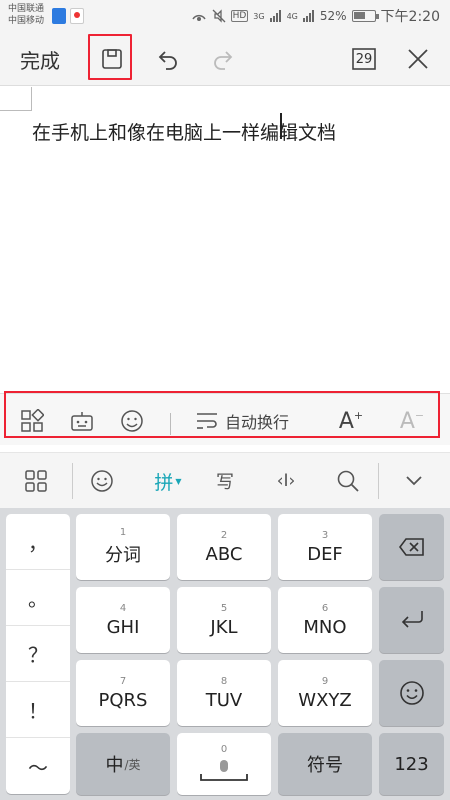  I want to click on battery-icon, so click(365, 16).